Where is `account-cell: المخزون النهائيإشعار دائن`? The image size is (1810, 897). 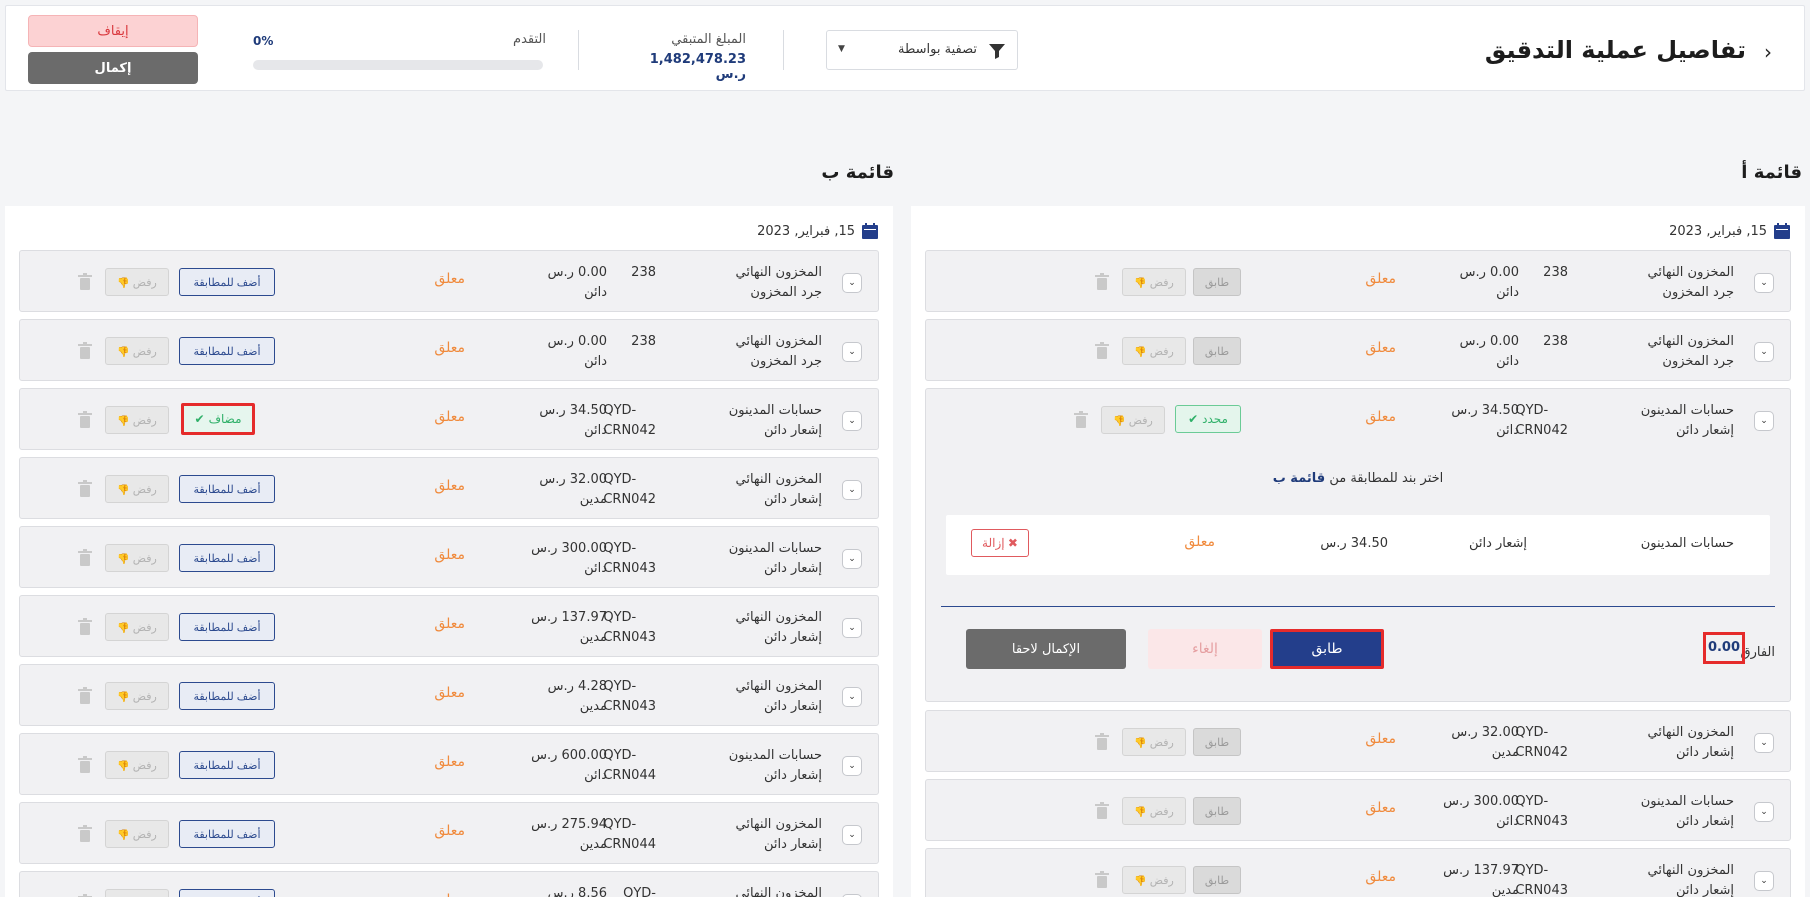
account-cell: المخزون النهائيإشعار دائن is located at coordinates (778, 834).